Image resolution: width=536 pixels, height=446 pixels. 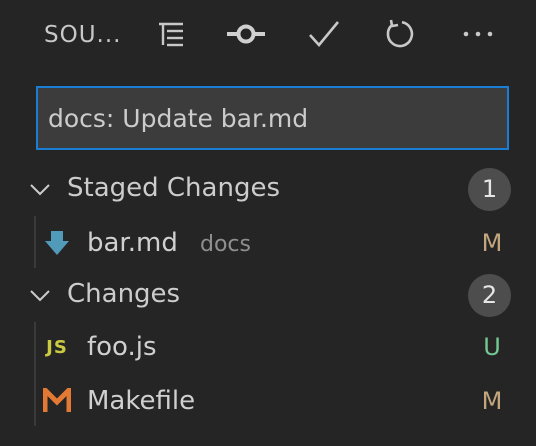 I want to click on checkmark-icon, so click(x=324, y=34).